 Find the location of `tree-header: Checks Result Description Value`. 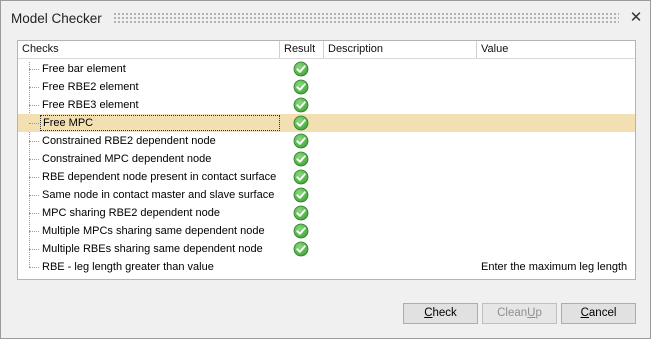

tree-header: Checks Result Description Value is located at coordinates (326, 50).